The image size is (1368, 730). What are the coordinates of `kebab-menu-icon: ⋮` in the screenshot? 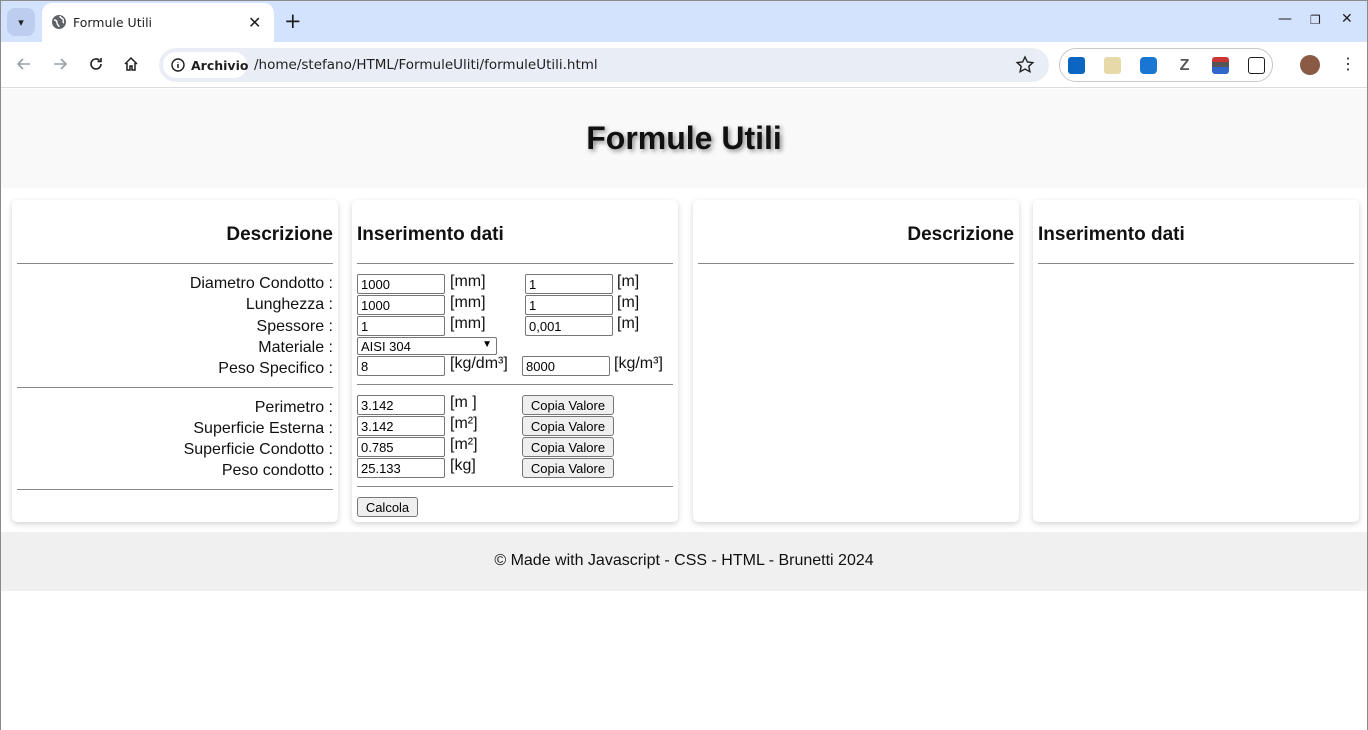 It's located at (1348, 64).